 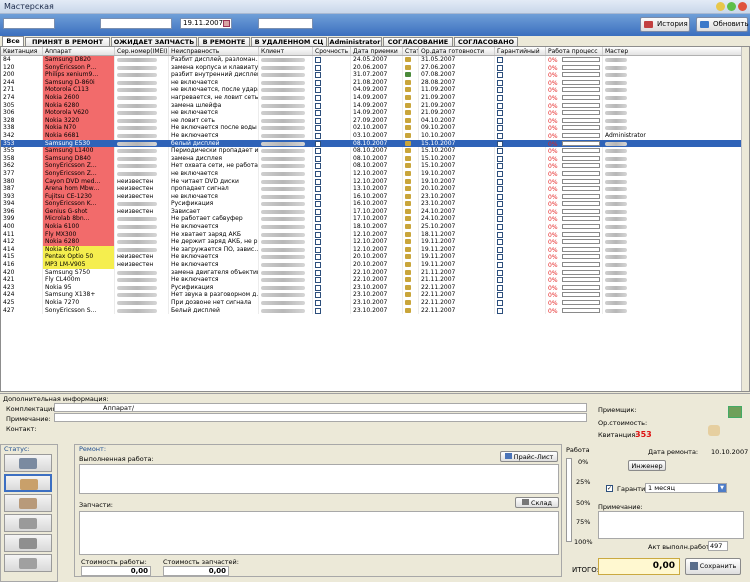 What do you see at coordinates (28, 523) in the screenshot?
I see `status-icon-ready` at bounding box center [28, 523].